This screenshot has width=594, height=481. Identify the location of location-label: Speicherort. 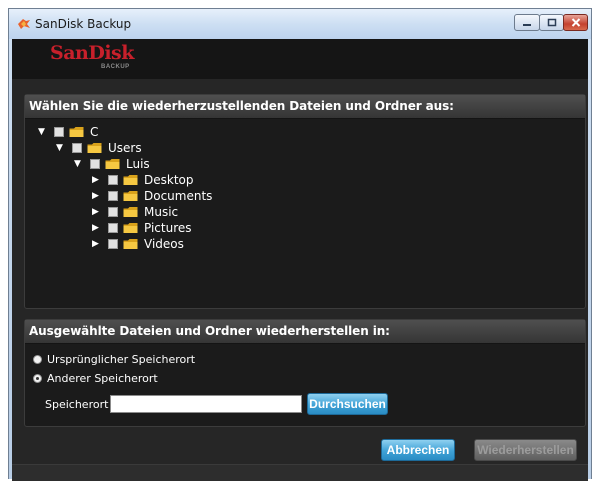
(77, 404).